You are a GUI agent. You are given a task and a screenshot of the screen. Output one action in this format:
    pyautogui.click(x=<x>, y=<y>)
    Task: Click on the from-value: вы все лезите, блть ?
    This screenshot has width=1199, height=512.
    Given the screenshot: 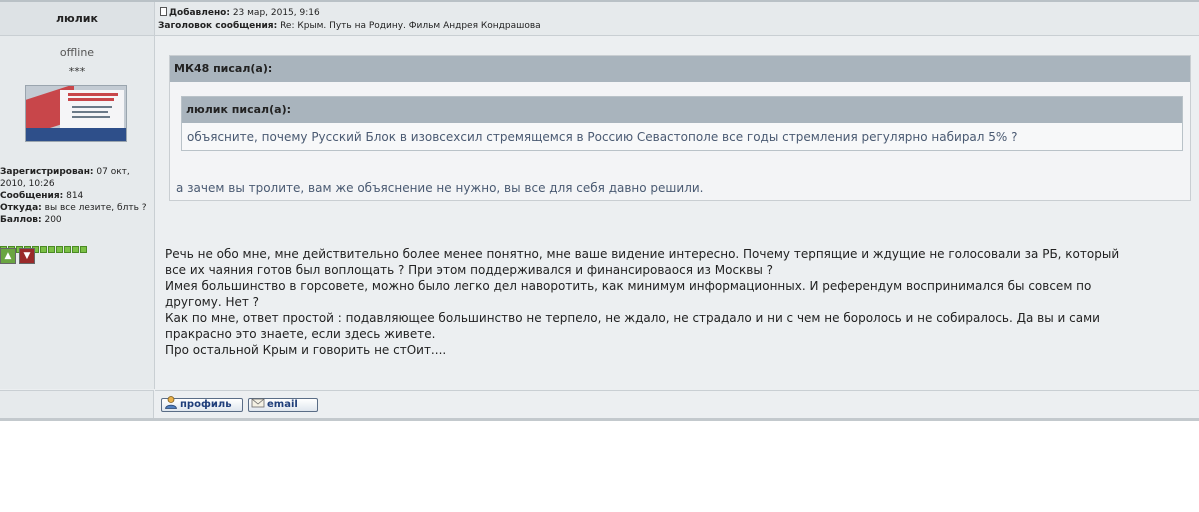 What is the action you would take?
    pyautogui.click(x=95, y=208)
    